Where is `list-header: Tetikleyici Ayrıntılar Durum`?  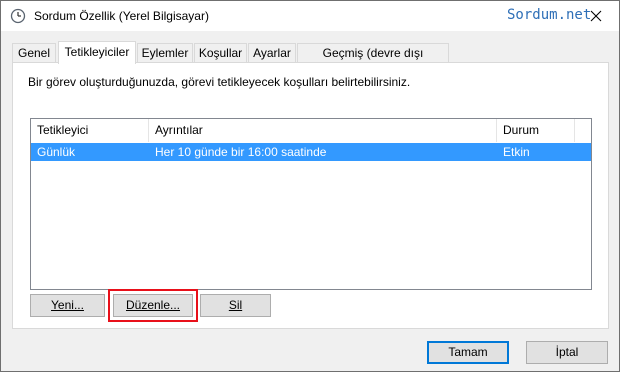 list-header: Tetikleyici Ayrıntılar Durum is located at coordinates (311, 130).